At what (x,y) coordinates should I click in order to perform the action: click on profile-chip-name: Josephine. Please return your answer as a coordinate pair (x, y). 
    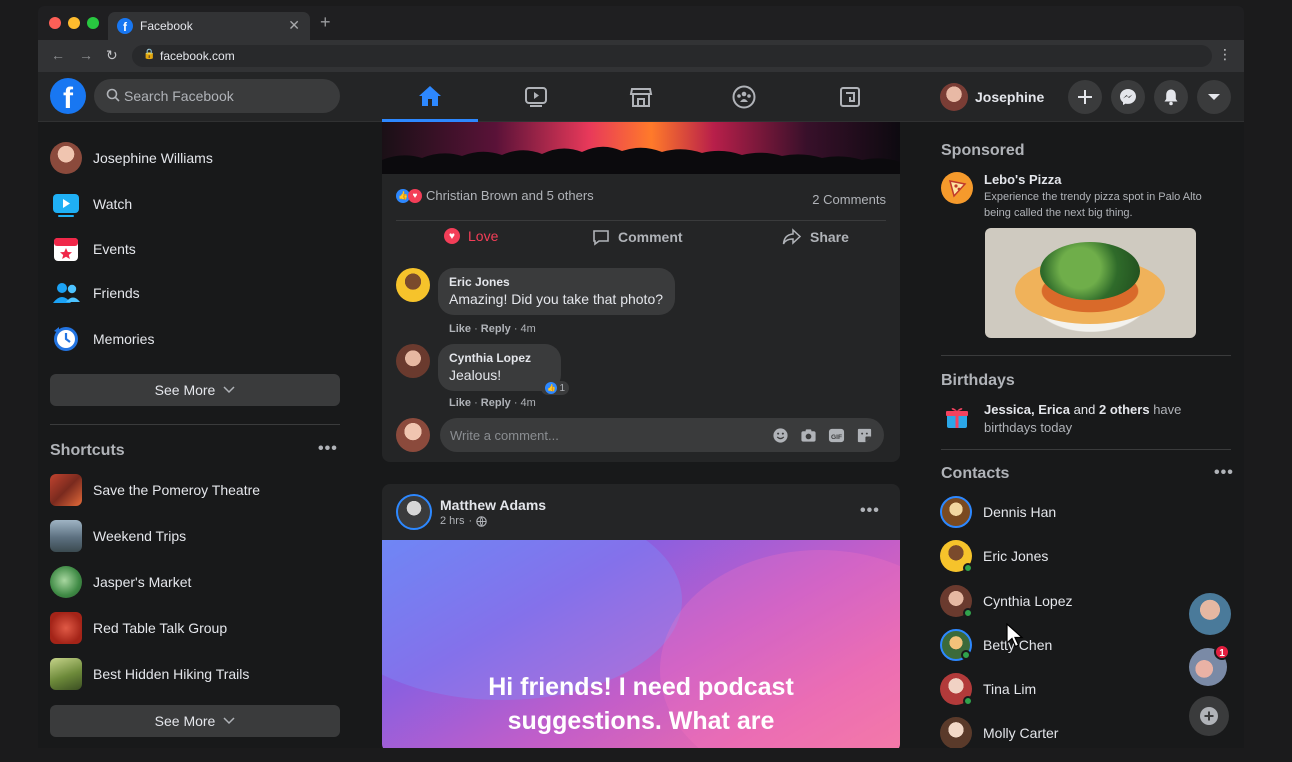
    Looking at the image, I should click on (1010, 97).